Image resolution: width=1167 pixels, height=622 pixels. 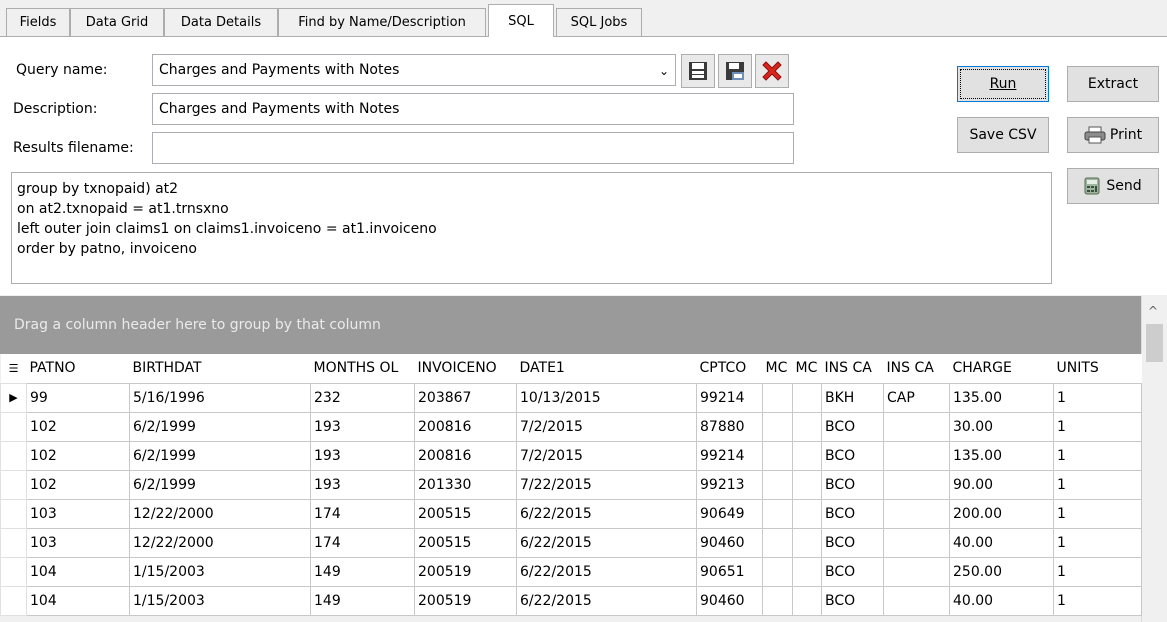 I want to click on column-header: UNITS, so click(x=1097, y=368).